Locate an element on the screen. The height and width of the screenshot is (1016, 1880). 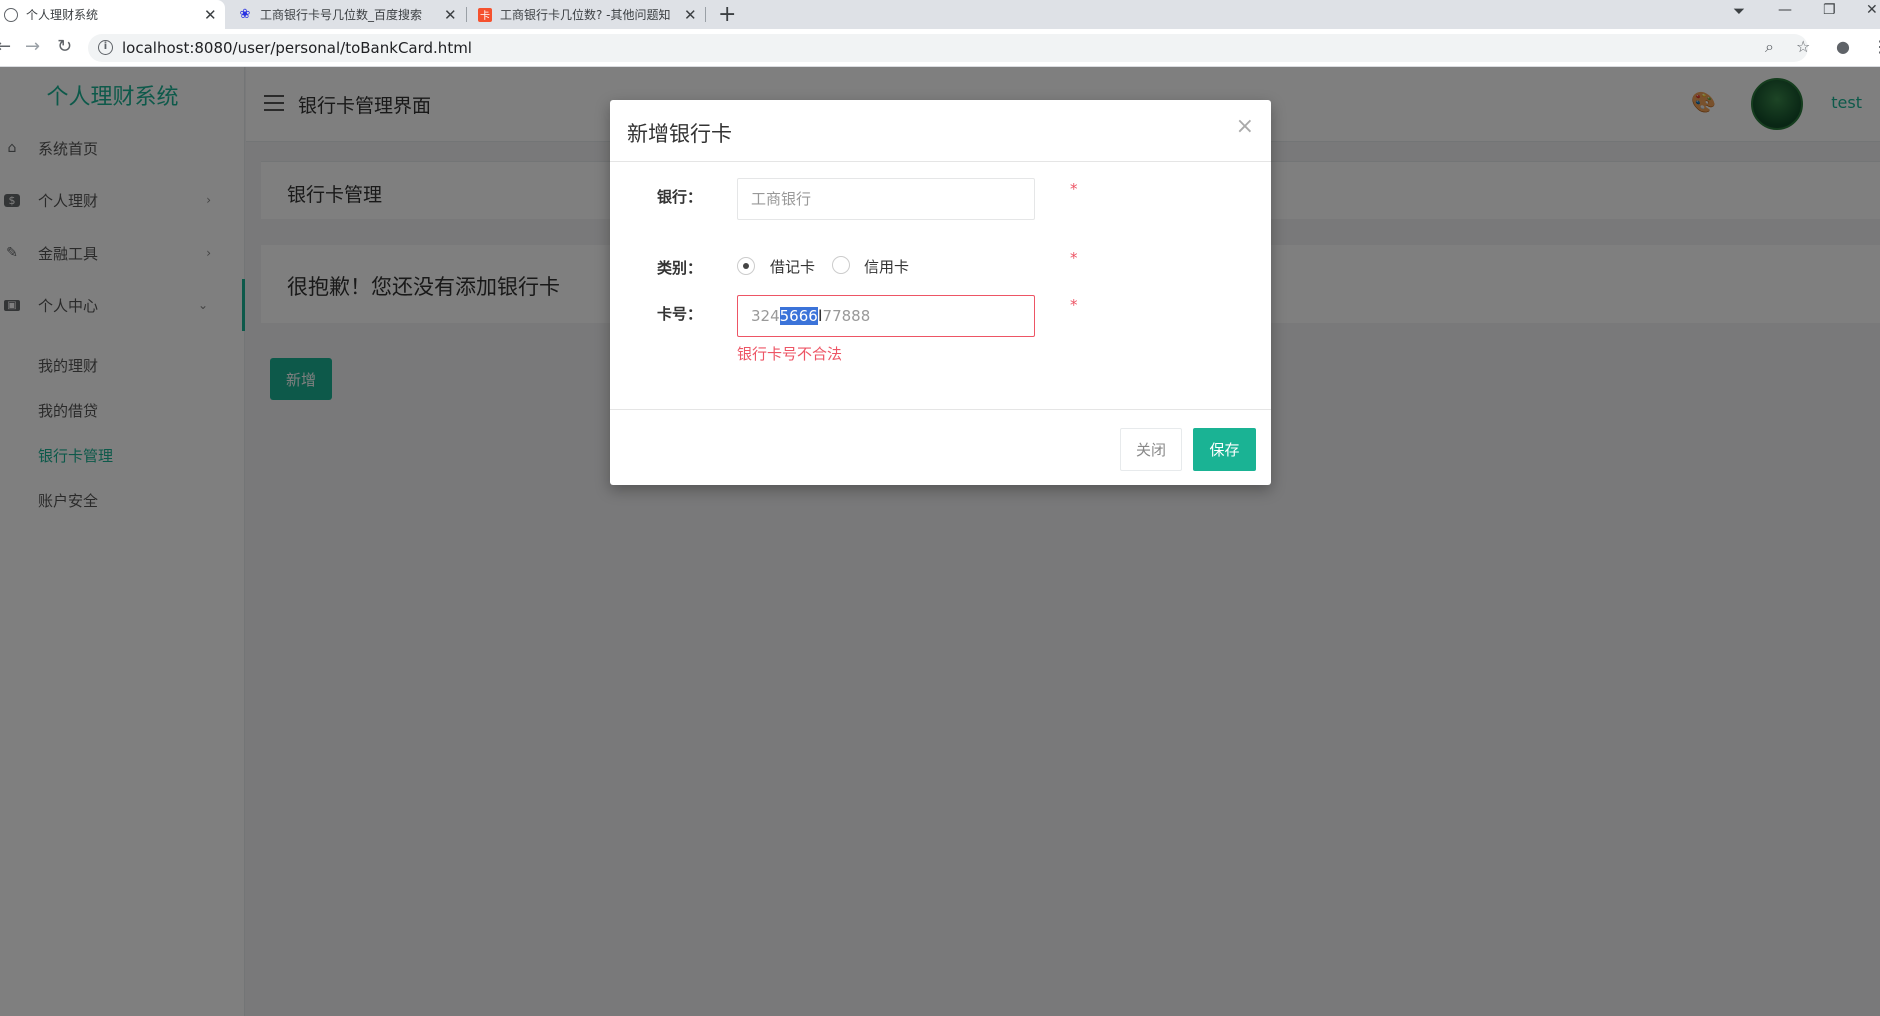
card-number-text-after: 77888 is located at coordinates (846, 316).